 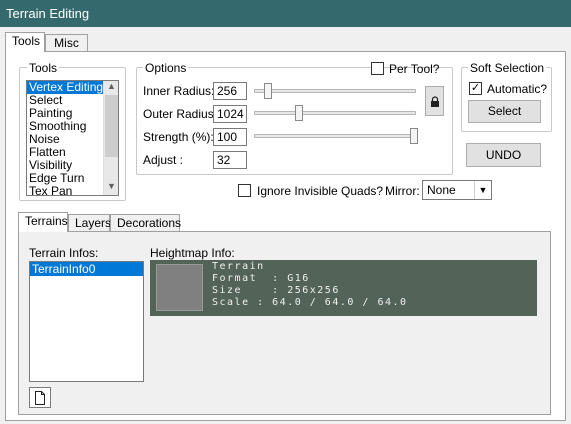 I want to click on automatic-checkbox: ✓, so click(x=475, y=88).